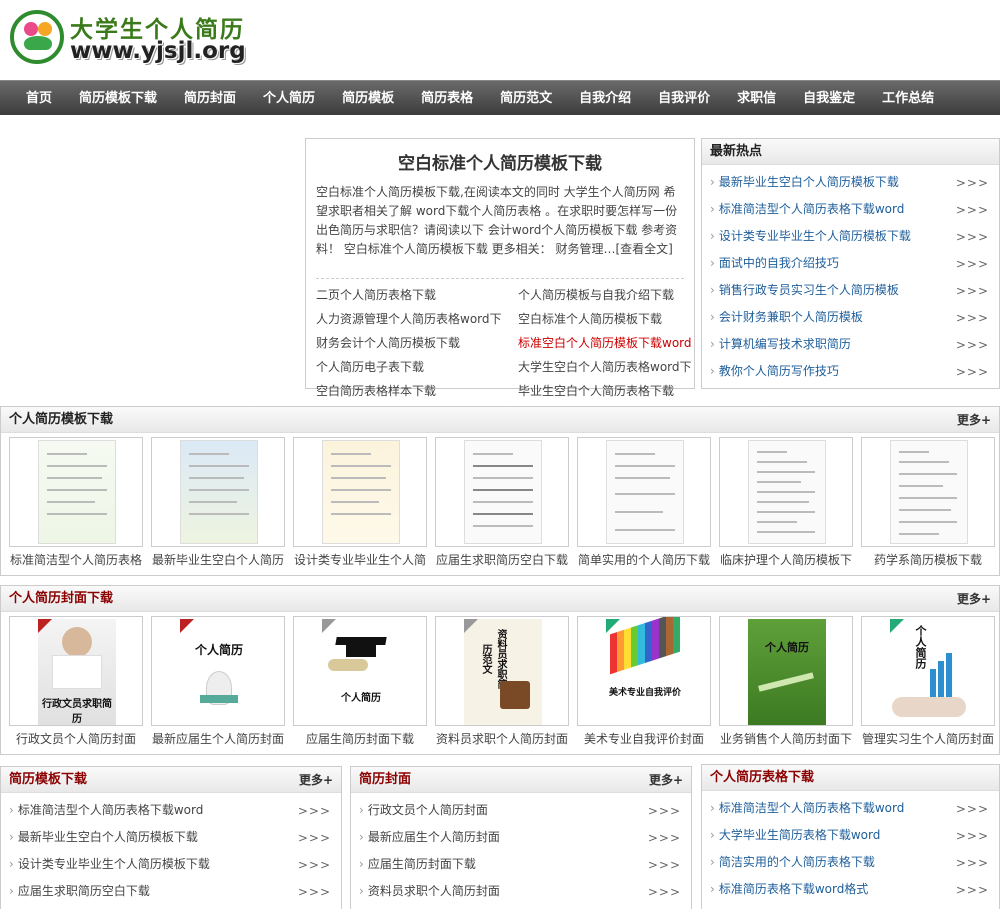 The height and width of the screenshot is (909, 1000). Describe the element at coordinates (613, 626) in the screenshot. I see `ribbon-icon` at that location.